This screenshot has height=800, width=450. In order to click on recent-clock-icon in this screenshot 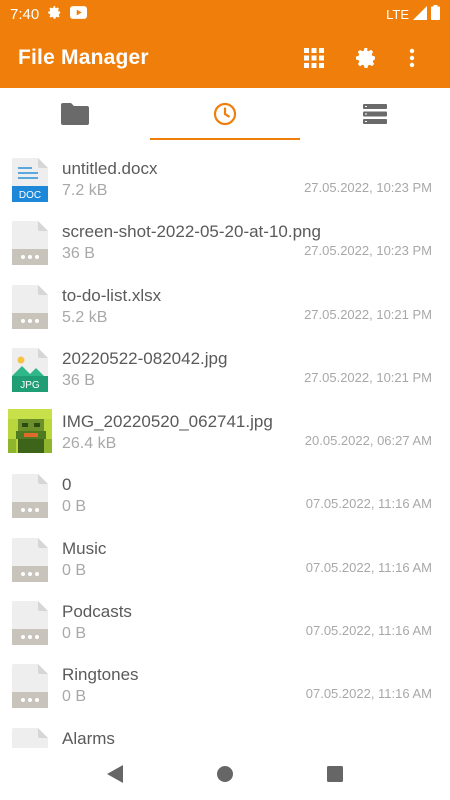, I will do `click(225, 114)`.